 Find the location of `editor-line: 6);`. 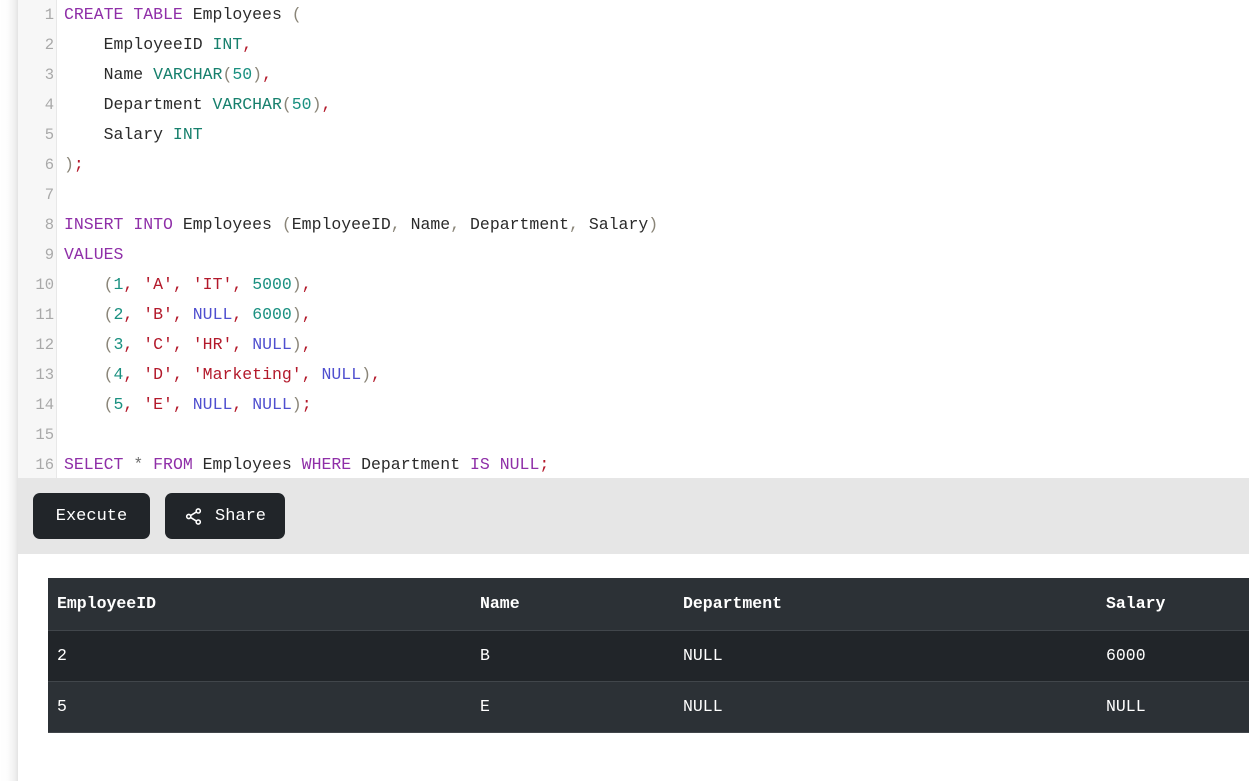

editor-line: 6); is located at coordinates (633, 165).